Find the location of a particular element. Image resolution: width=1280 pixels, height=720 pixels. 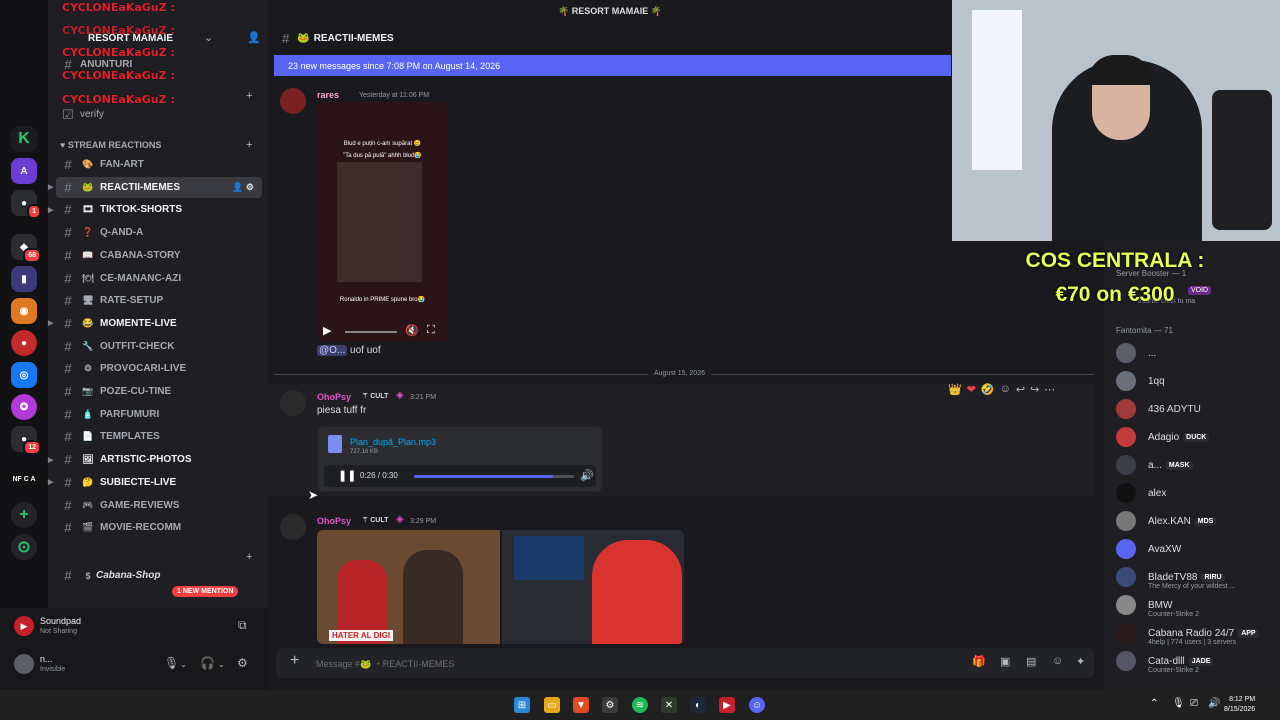

channel-reactii-memes: ▶ # 🐸 REACTII-MEMES 👤 ⚙ is located at coordinates (155, 187).